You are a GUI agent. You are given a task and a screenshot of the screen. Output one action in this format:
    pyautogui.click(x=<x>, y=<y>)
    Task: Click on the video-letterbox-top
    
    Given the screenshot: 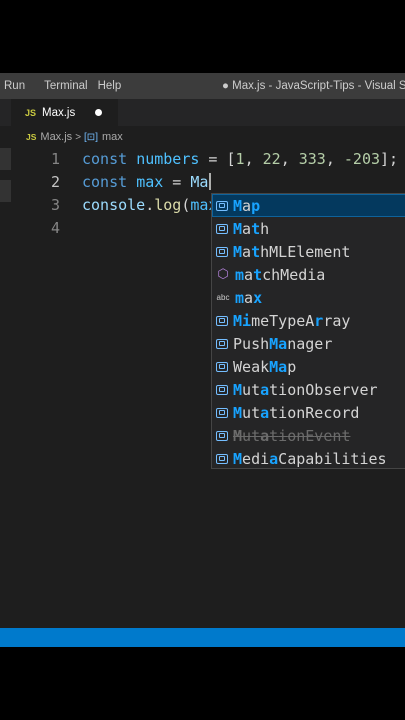 What is the action you would take?
    pyautogui.click(x=202, y=36)
    